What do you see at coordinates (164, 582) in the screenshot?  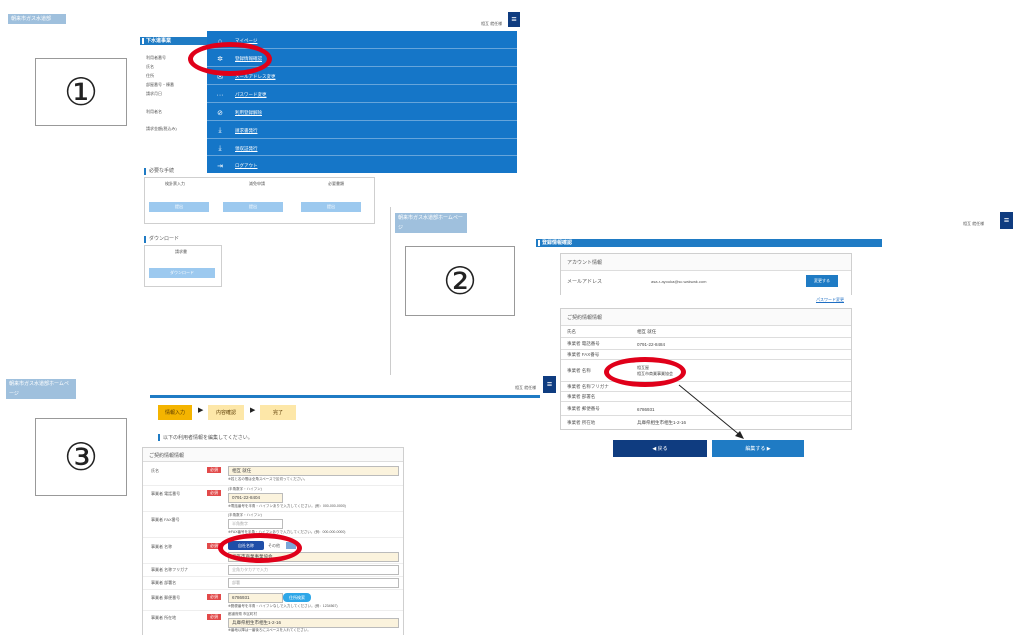 I see `dept-label: 事業者 部署名` at bounding box center [164, 582].